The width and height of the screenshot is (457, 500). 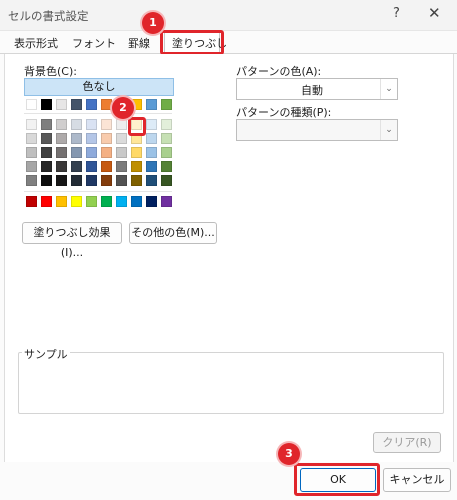 I want to click on cancel-button: キャンセル, so click(x=417, y=480).